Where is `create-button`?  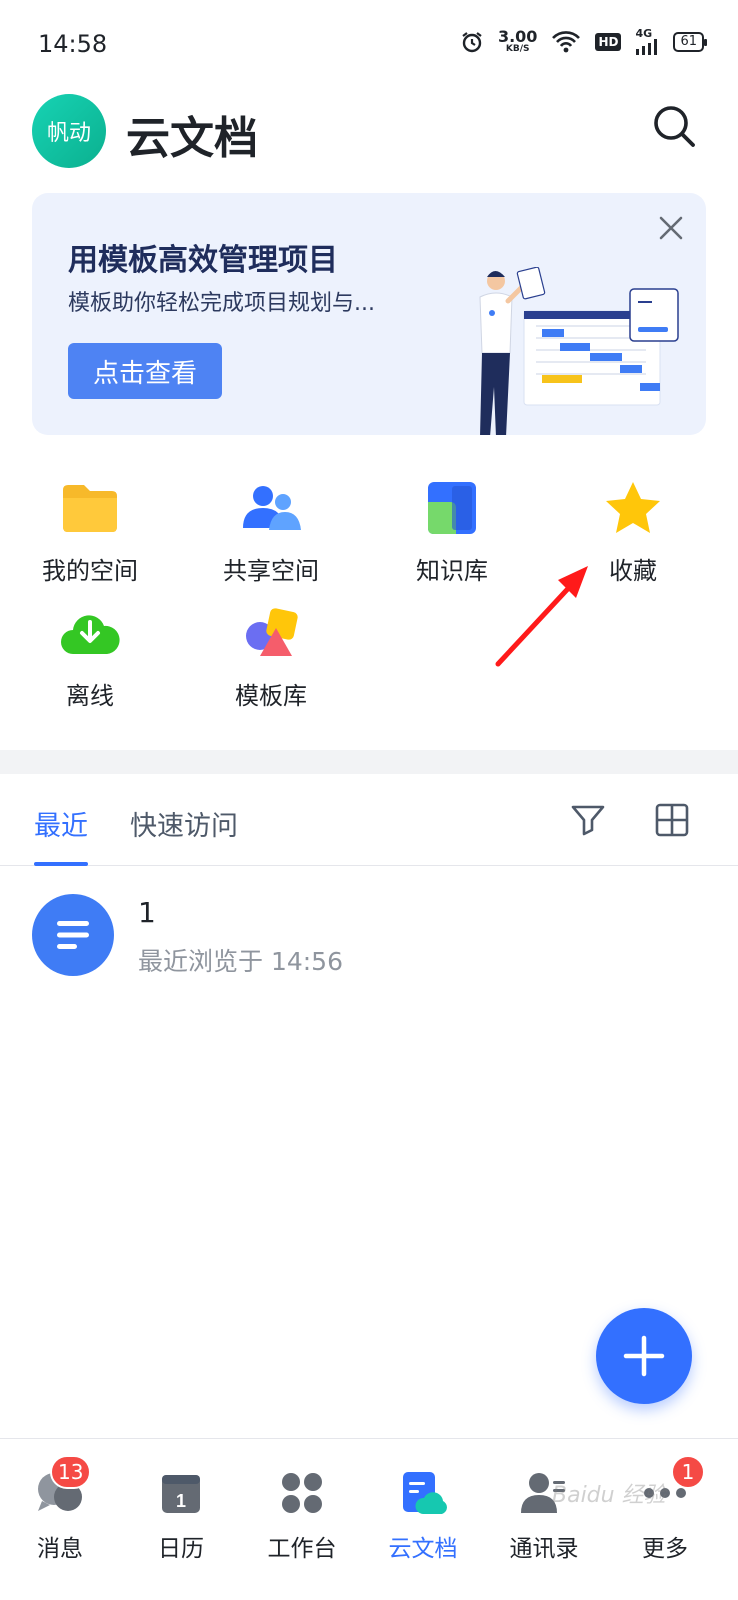
create-button is located at coordinates (644, 1356).